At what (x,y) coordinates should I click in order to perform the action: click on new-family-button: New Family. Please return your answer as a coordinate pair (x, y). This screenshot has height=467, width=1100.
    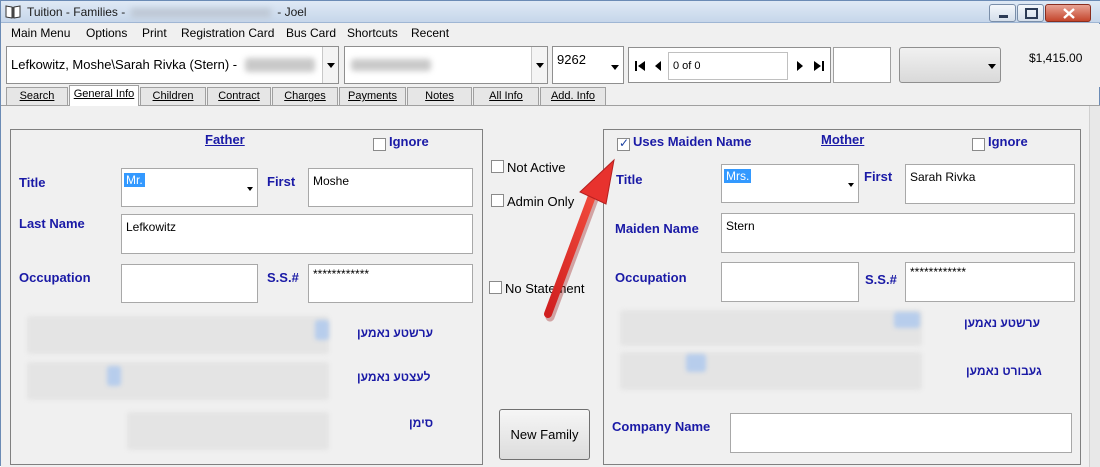
    Looking at the image, I should click on (544, 434).